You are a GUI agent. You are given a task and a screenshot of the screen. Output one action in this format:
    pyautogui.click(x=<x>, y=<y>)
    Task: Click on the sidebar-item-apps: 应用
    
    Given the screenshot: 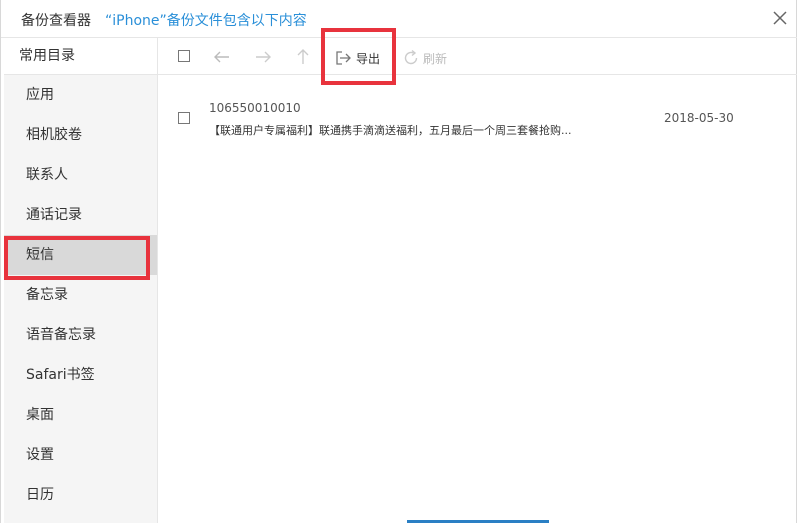 What is the action you would take?
    pyautogui.click(x=80, y=95)
    